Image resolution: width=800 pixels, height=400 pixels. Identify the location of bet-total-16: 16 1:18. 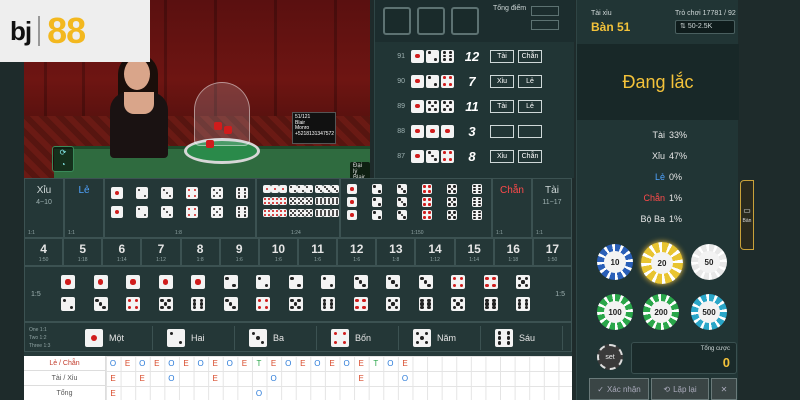
(513, 252).